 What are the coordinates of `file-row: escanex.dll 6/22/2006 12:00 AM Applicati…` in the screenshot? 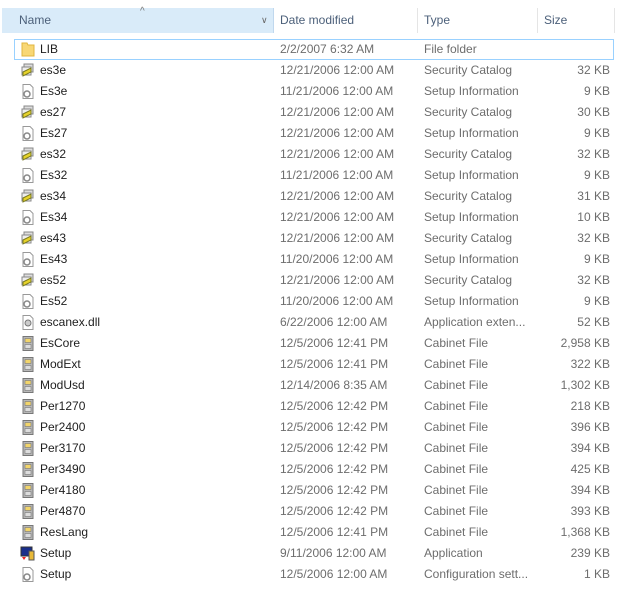 It's located at (317, 322).